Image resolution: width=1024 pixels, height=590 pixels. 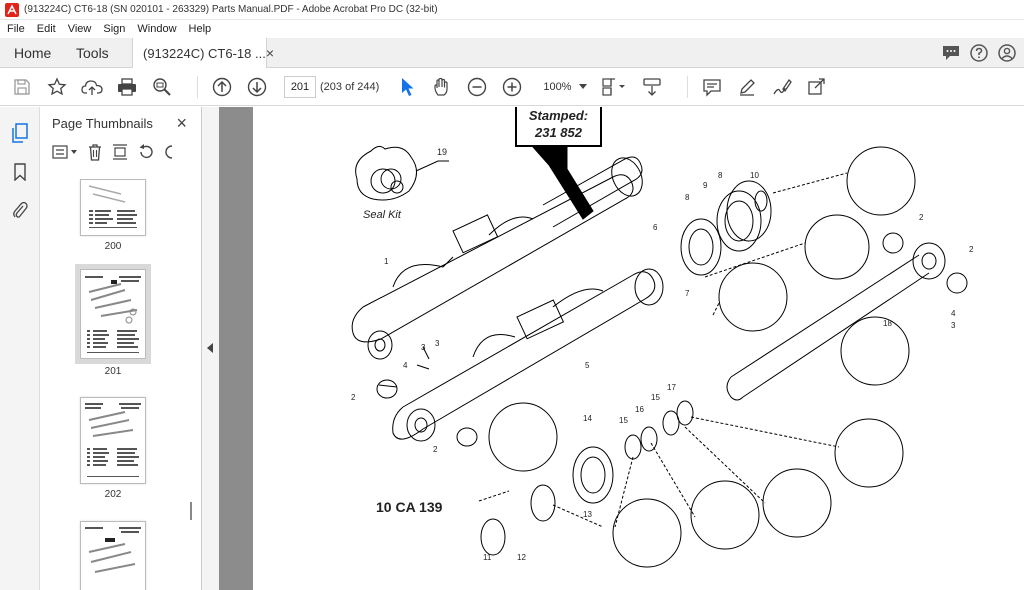 What do you see at coordinates (162, 87) in the screenshot?
I see `zoom-search-icon` at bounding box center [162, 87].